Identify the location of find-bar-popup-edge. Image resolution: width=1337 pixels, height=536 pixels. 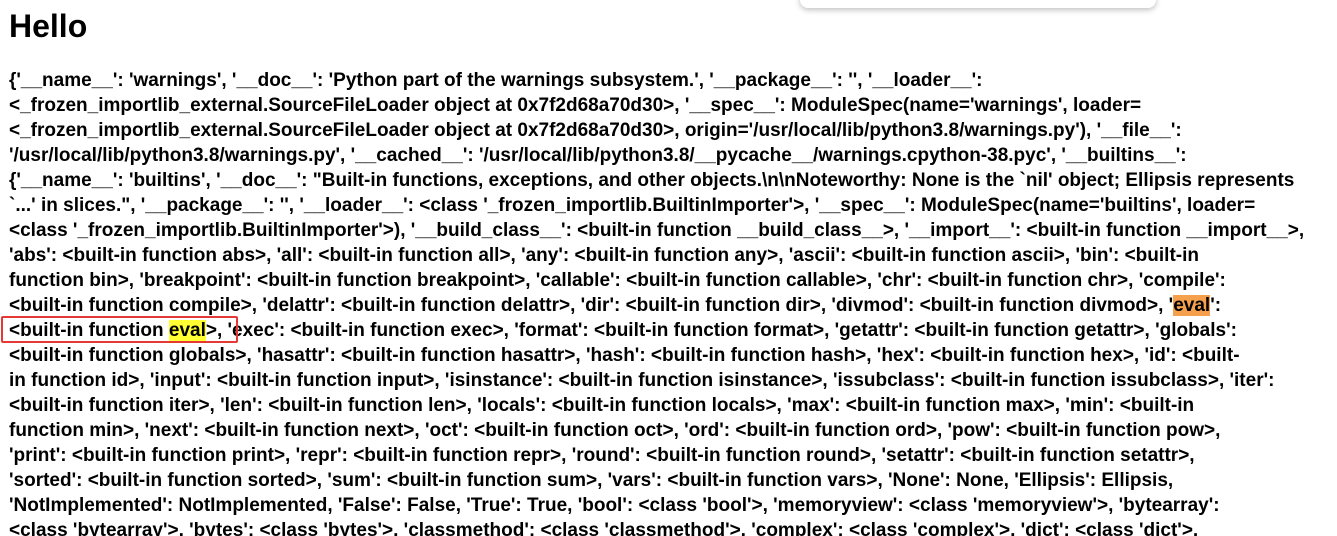
(978, 4).